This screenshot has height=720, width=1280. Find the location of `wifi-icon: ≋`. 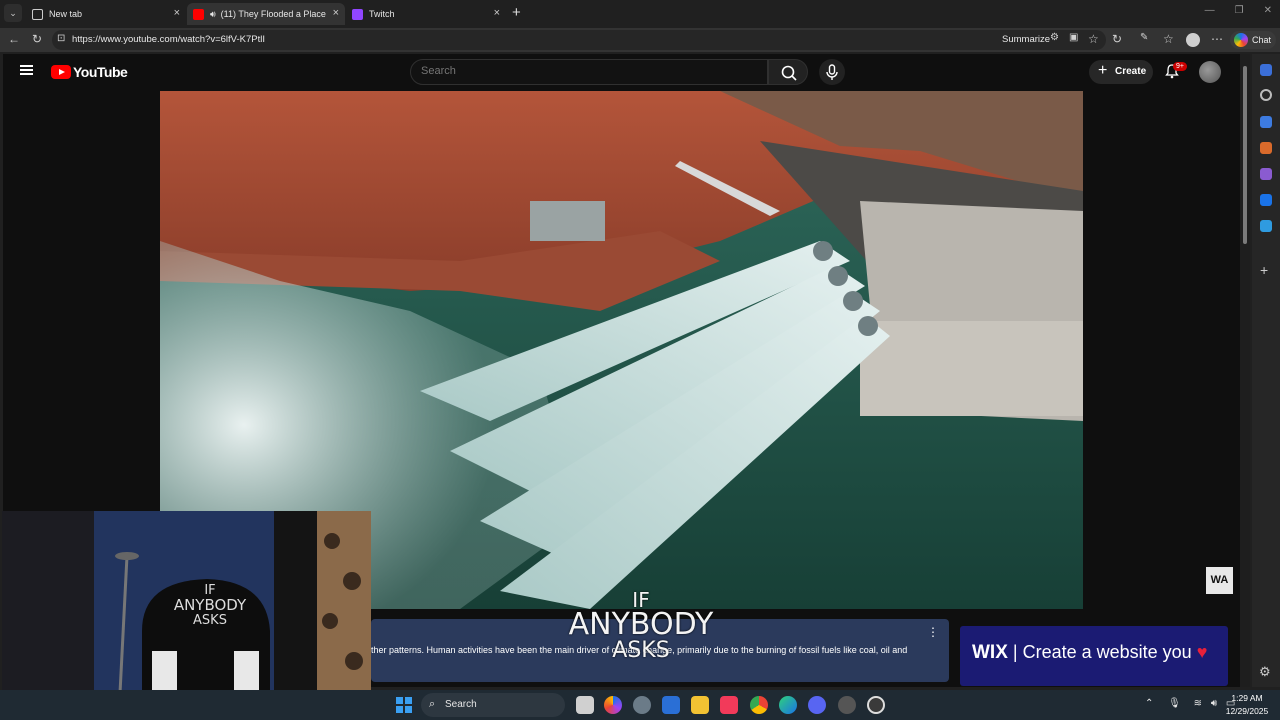

wifi-icon: ≋ is located at coordinates (1198, 703).